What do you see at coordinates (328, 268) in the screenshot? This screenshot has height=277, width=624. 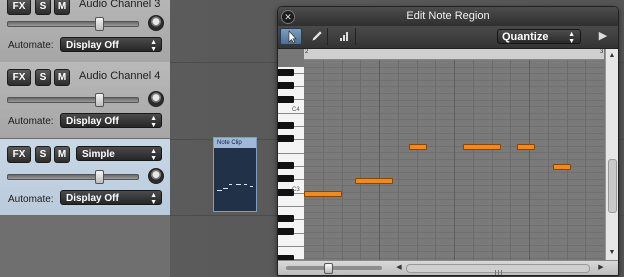 I see `zoom-slider-thumb` at bounding box center [328, 268].